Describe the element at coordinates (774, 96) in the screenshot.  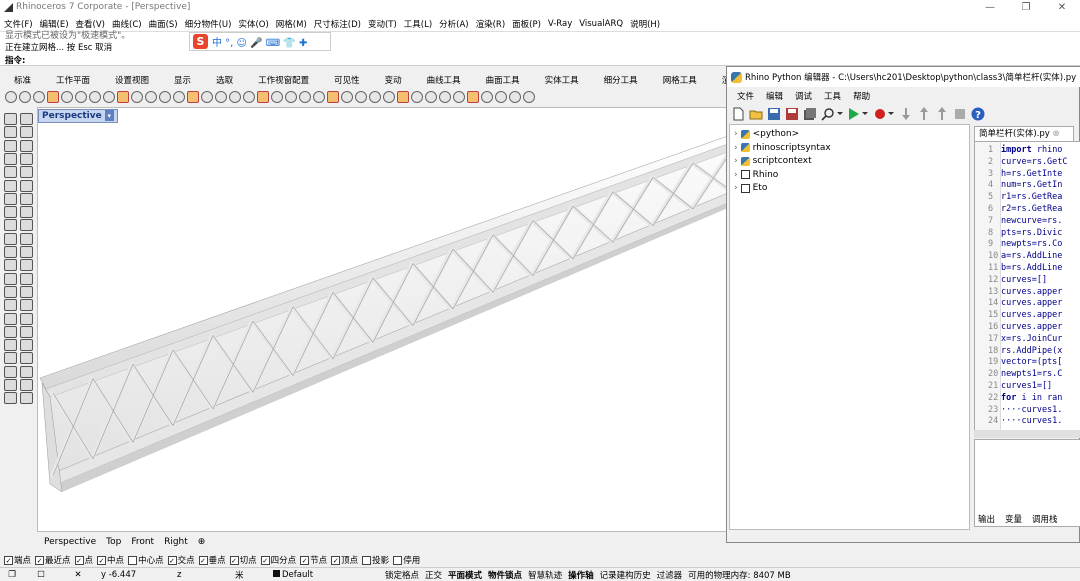
I see `python-menu-item: 编辑` at that location.